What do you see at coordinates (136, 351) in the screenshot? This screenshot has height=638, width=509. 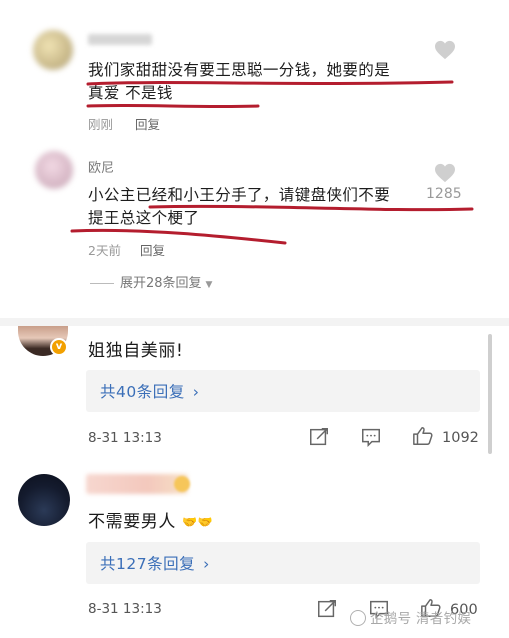 I see `comment-text: 姐独自美丽!` at bounding box center [136, 351].